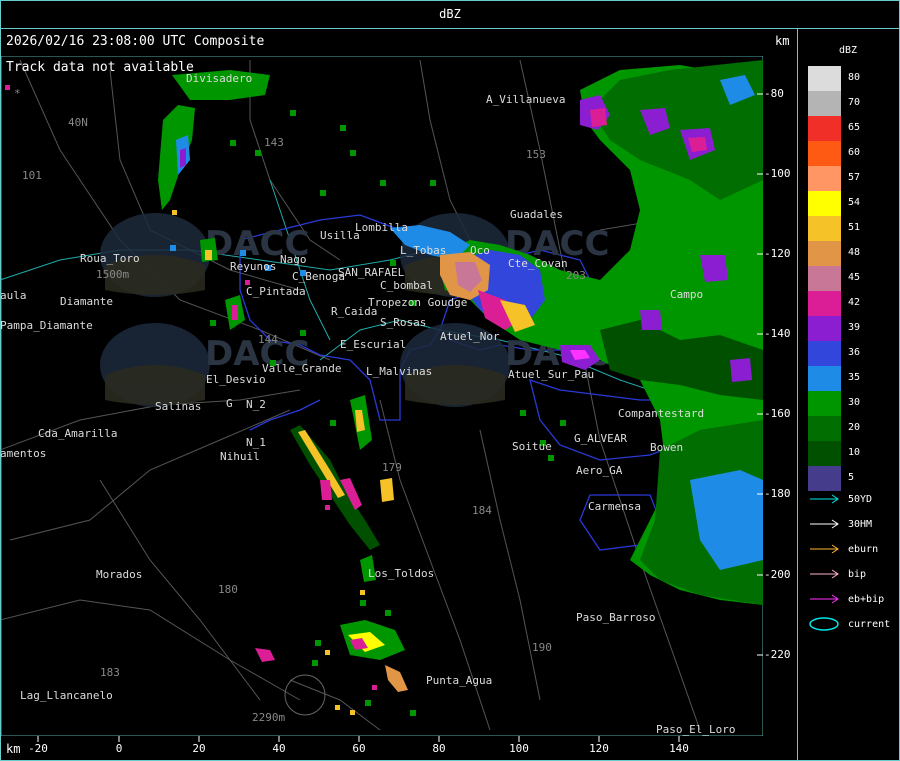 Image resolution: width=900 pixels, height=761 pixels. What do you see at coordinates (616, 617) in the screenshot?
I see `place-label: Paso_Barroso` at bounding box center [616, 617].